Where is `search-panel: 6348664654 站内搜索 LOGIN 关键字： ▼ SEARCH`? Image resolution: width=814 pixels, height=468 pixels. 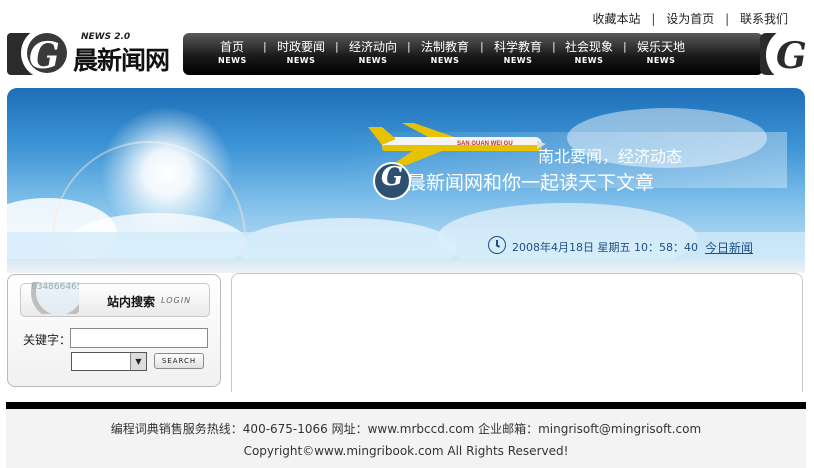
search-panel: 6348664654 站内搜索 LOGIN 关键字： ▼ SEARCH is located at coordinates (114, 330).